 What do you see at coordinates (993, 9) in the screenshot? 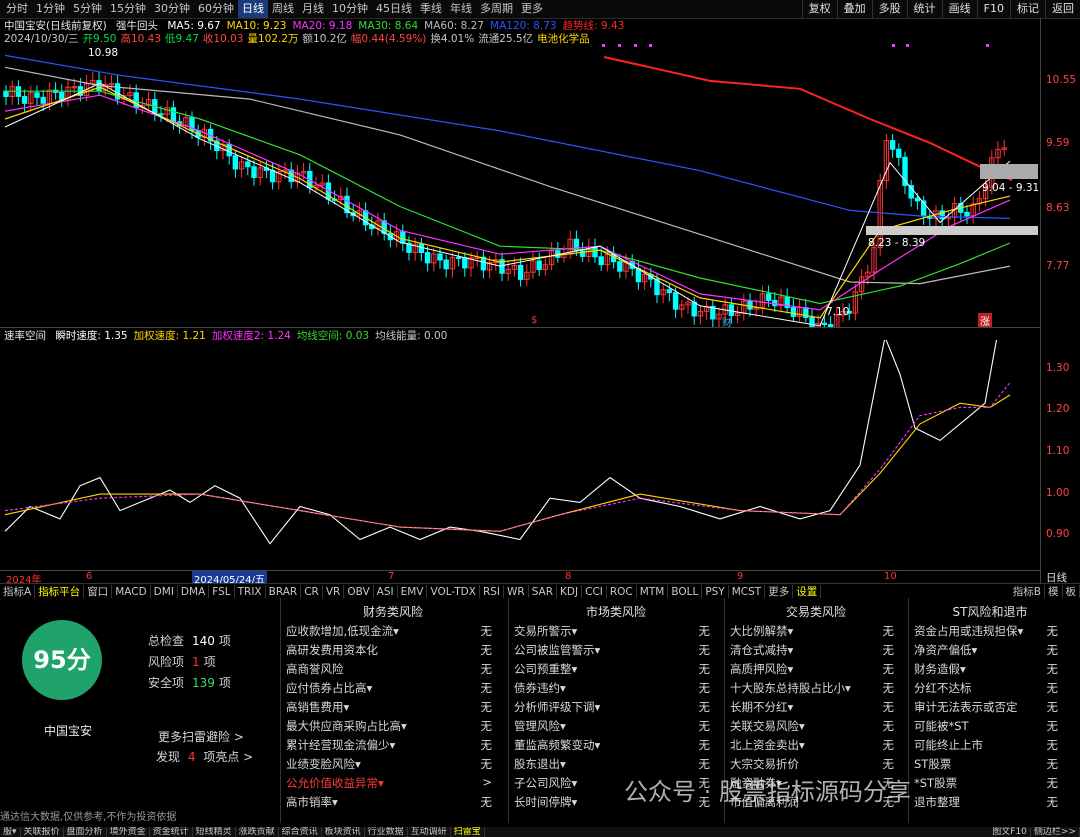
I see `tool-button-5: F10` at bounding box center [993, 9].